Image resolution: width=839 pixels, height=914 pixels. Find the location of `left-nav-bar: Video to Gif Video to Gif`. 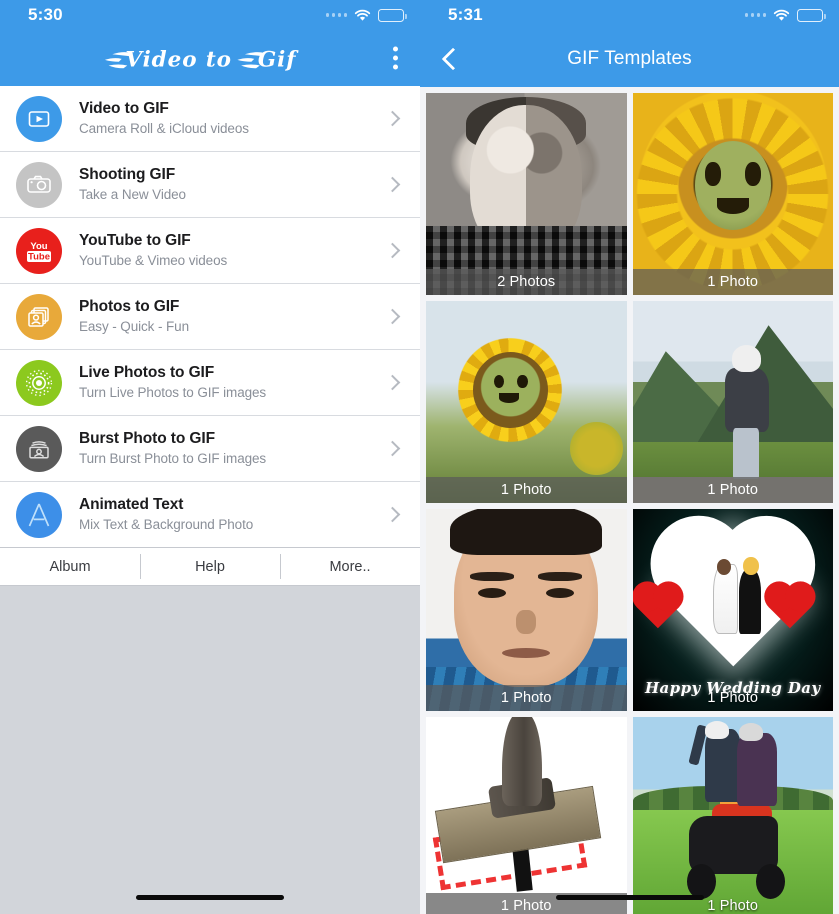

left-nav-bar: Video to Gif Video to Gif is located at coordinates (210, 58).